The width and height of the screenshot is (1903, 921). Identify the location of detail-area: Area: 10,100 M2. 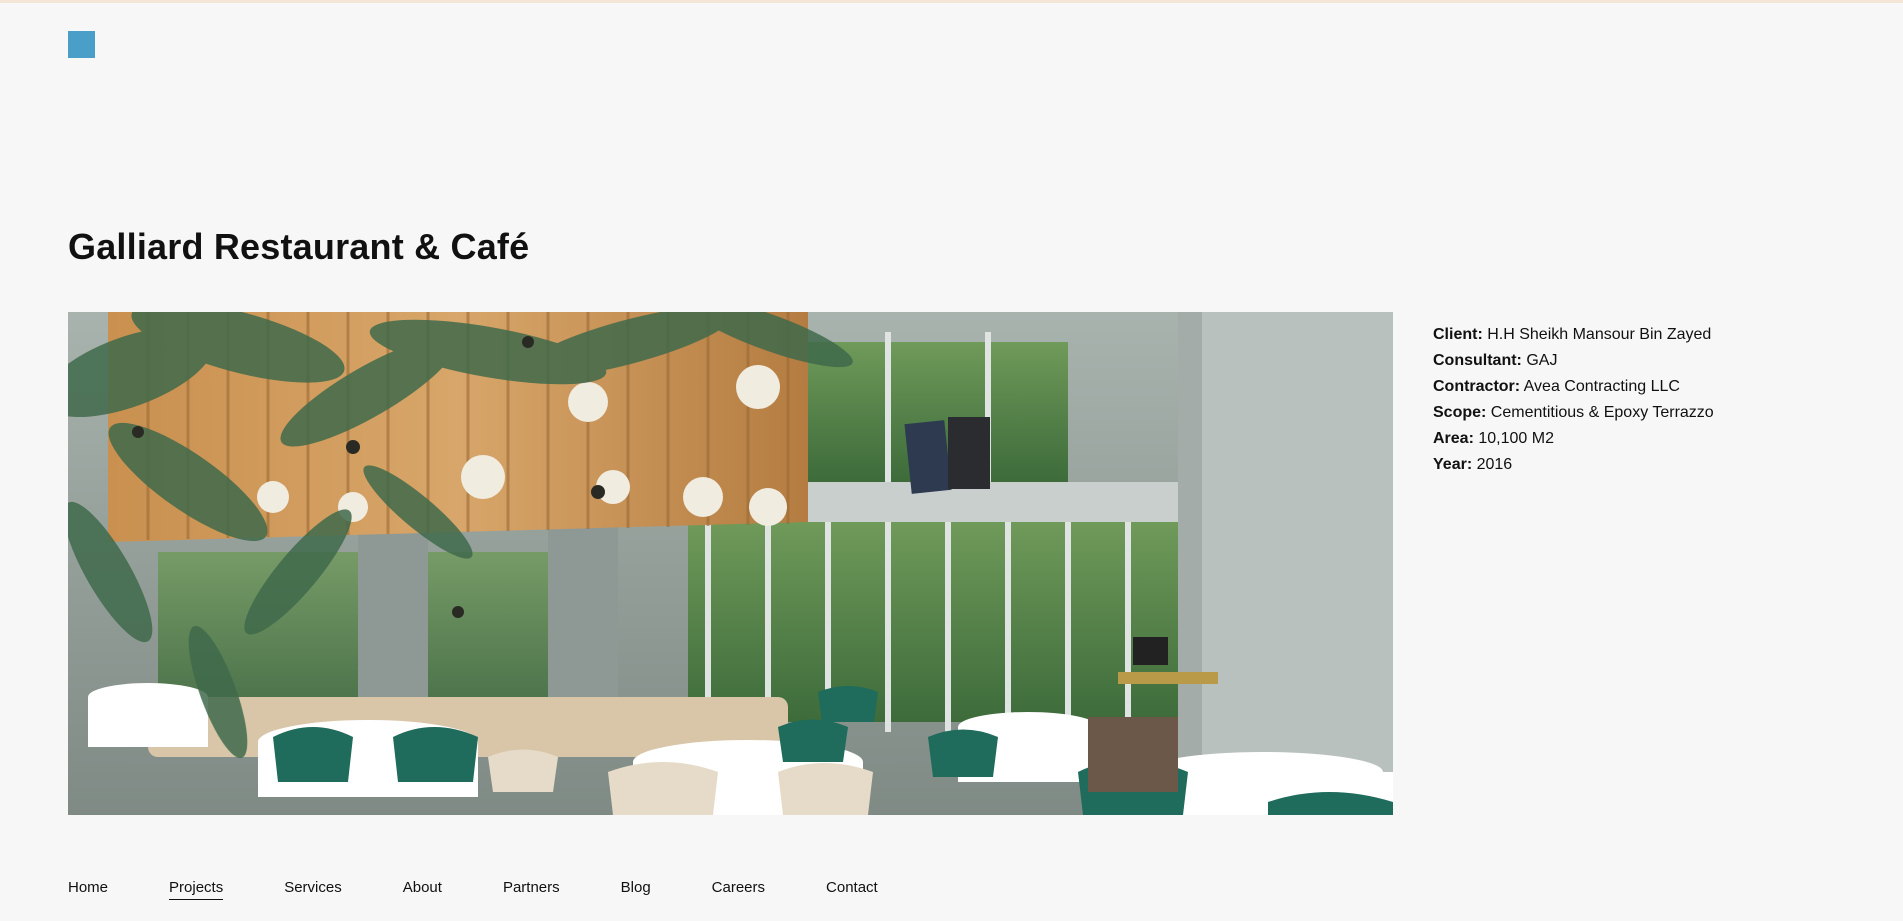
(1493, 438).